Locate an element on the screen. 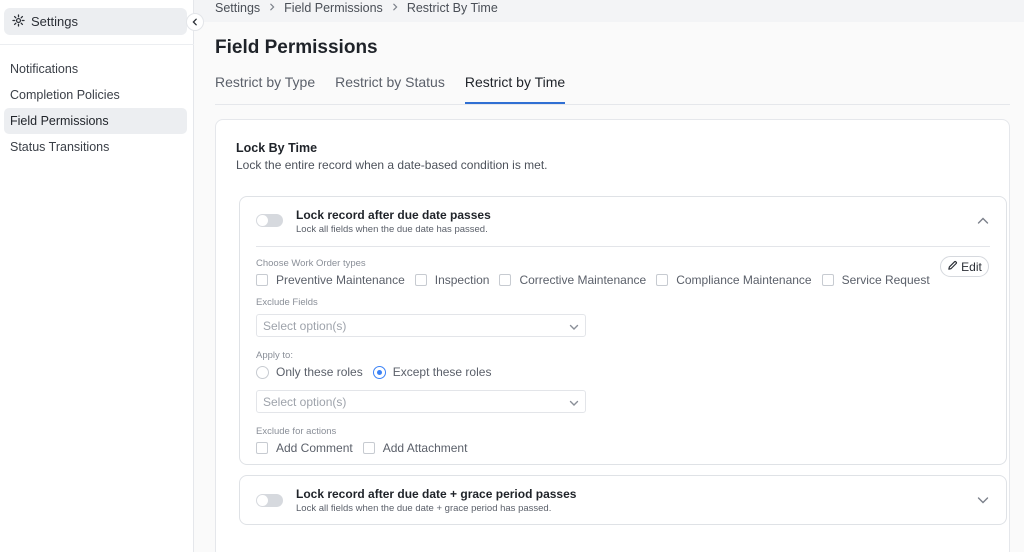 The image size is (1024, 552). gear-icon is located at coordinates (18, 21).